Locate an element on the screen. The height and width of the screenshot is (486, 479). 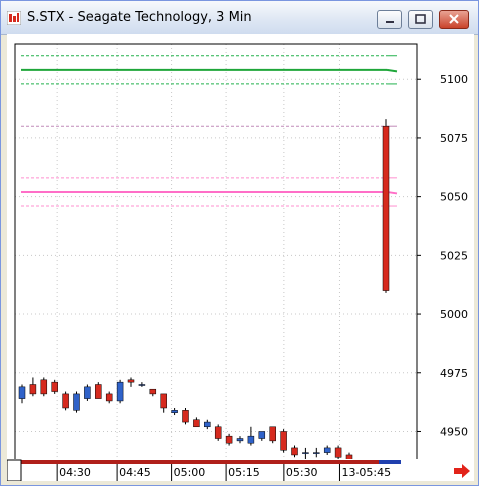
minimize-icon is located at coordinates (390, 22).